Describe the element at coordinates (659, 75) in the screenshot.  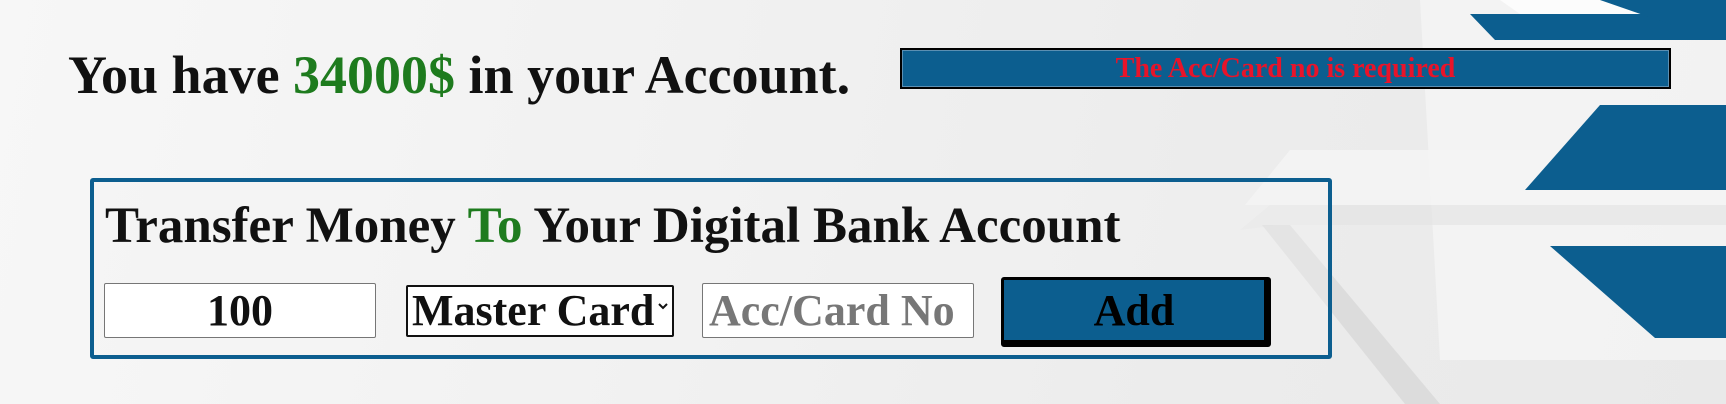
I see `balance-suffix: in your Account.` at that location.